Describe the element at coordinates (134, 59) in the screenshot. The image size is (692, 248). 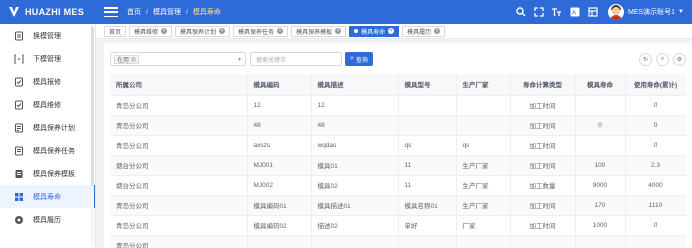
I see `chip-close-icon: ×` at that location.